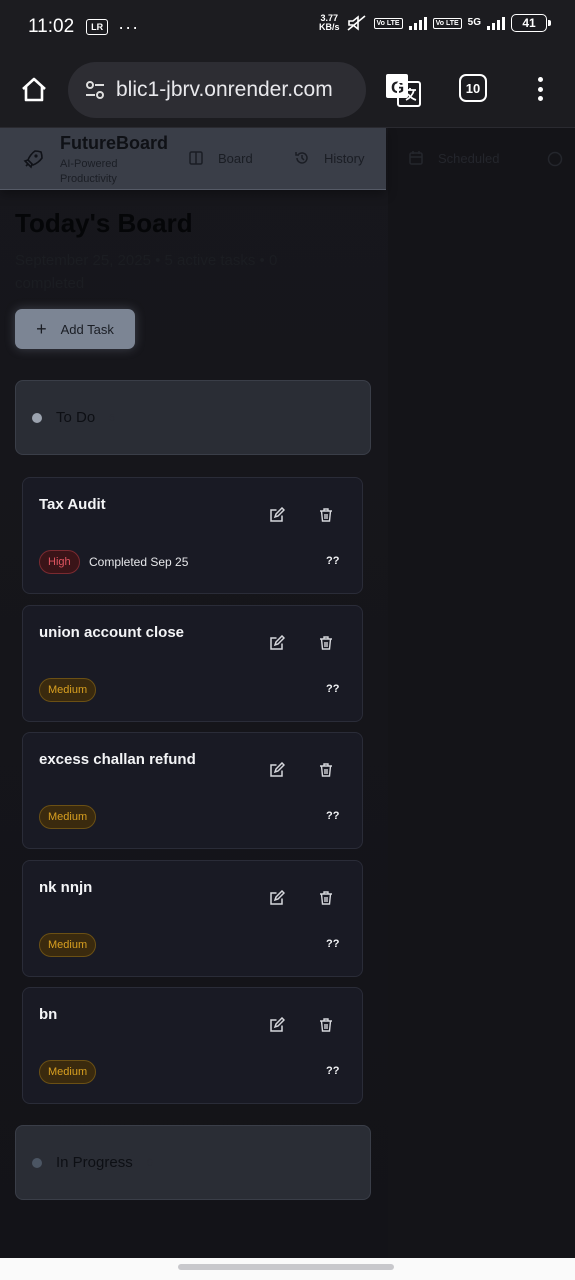 This screenshot has height=1280, width=575. Describe the element at coordinates (196, 158) in the screenshot. I see `board-icon` at that location.